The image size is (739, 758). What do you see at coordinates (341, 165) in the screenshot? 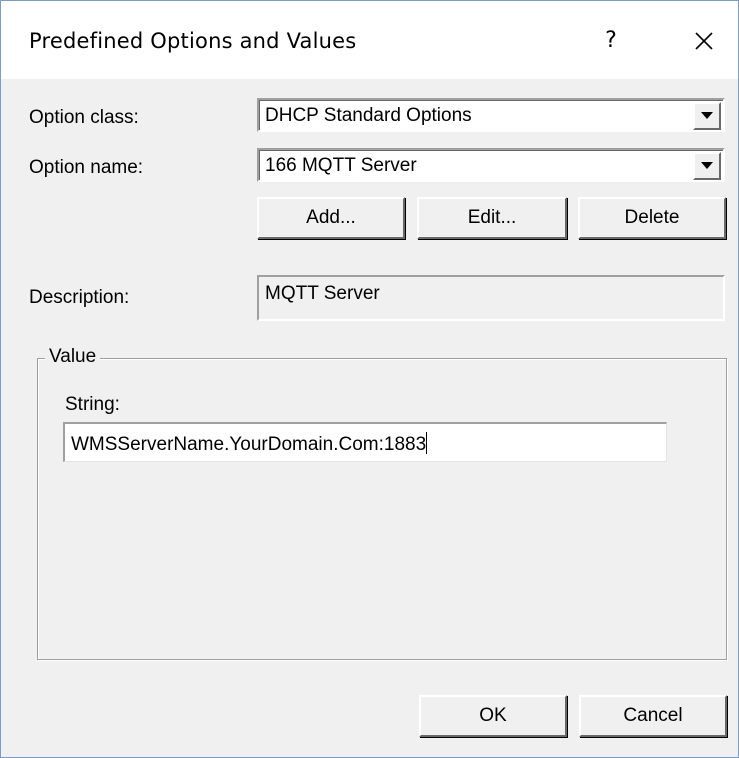
I see `option-name-value: 166 MQTT Server` at bounding box center [341, 165].